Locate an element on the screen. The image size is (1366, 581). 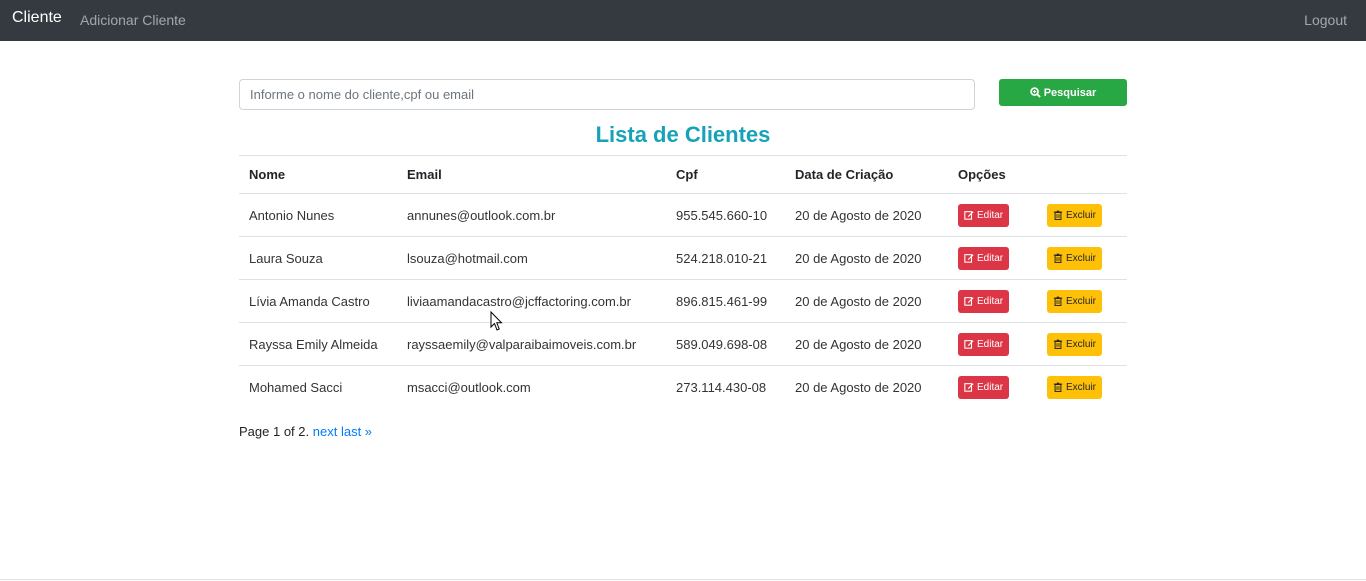
navbar: Cliente Adicionar Cliente Logout is located at coordinates (683, 20).